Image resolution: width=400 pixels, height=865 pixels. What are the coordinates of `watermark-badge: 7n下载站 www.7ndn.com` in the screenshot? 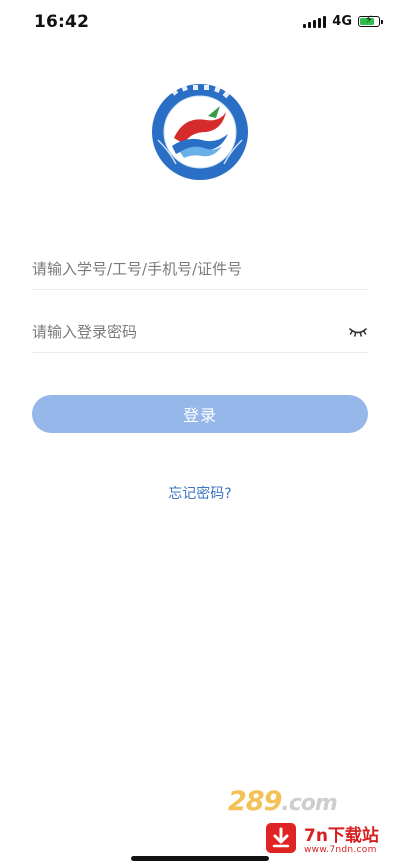 It's located at (329, 840).